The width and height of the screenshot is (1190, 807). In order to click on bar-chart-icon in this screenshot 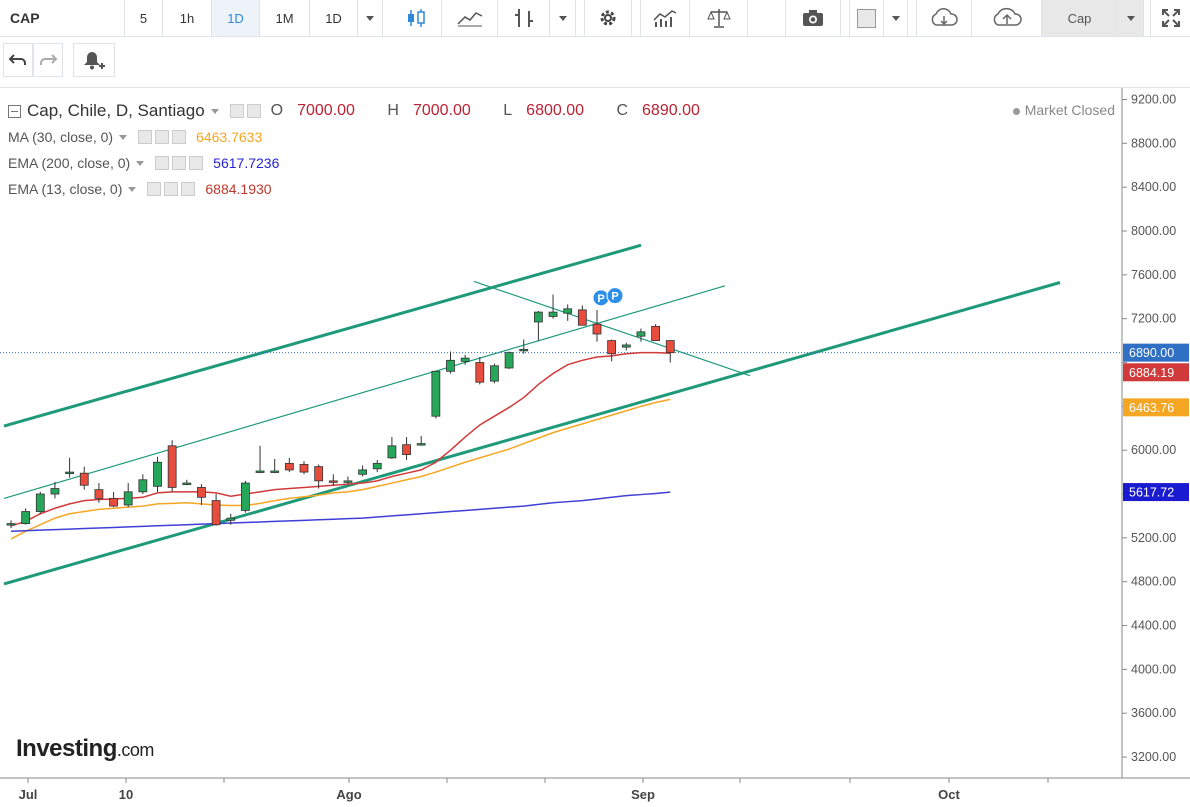, I will do `click(523, 18)`.